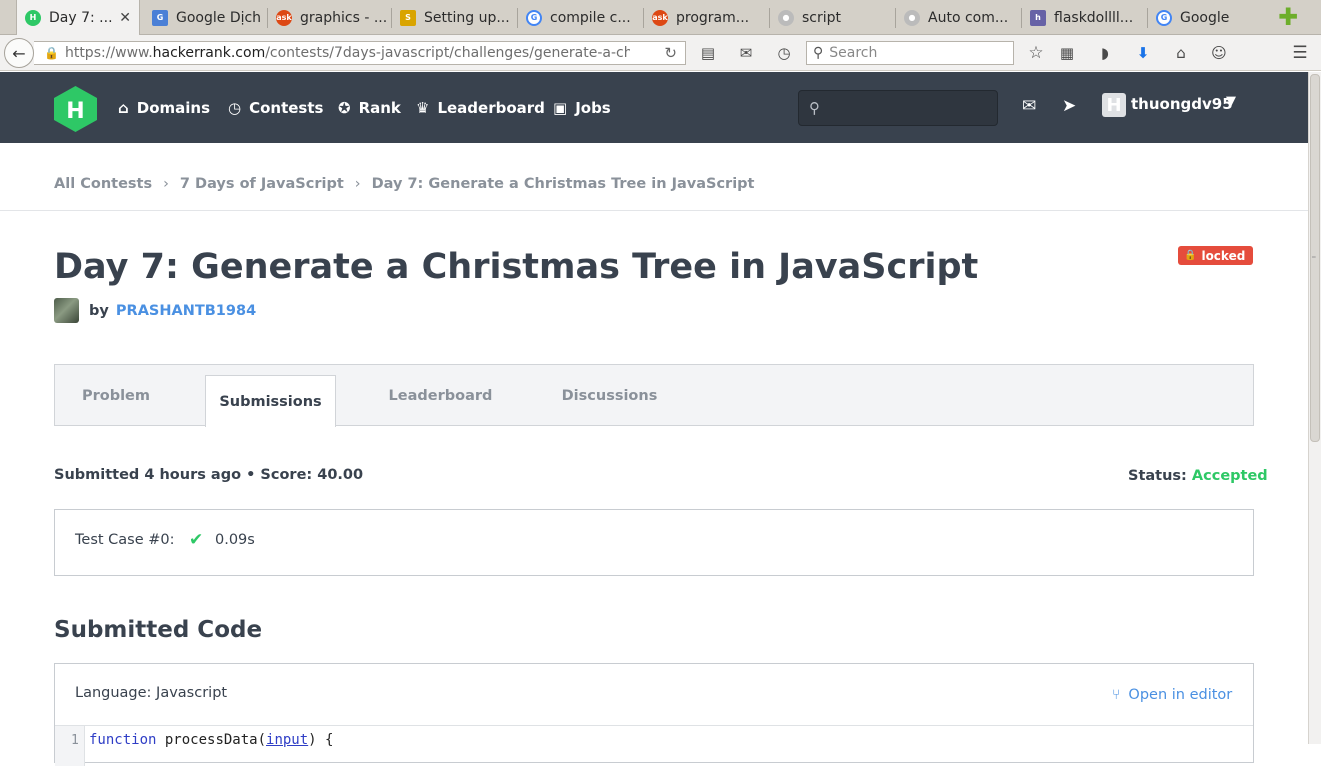 This screenshot has width=1321, height=766. Describe the element at coordinates (853, 53) in the screenshot. I see `search-placeholder: Search` at that location.